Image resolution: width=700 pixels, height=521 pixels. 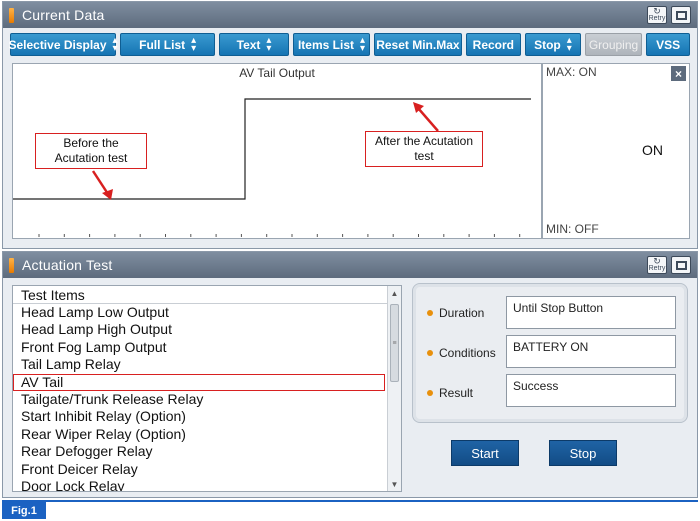 What do you see at coordinates (325, 44) in the screenshot?
I see `toolbar-button-label: Items List` at bounding box center [325, 44].